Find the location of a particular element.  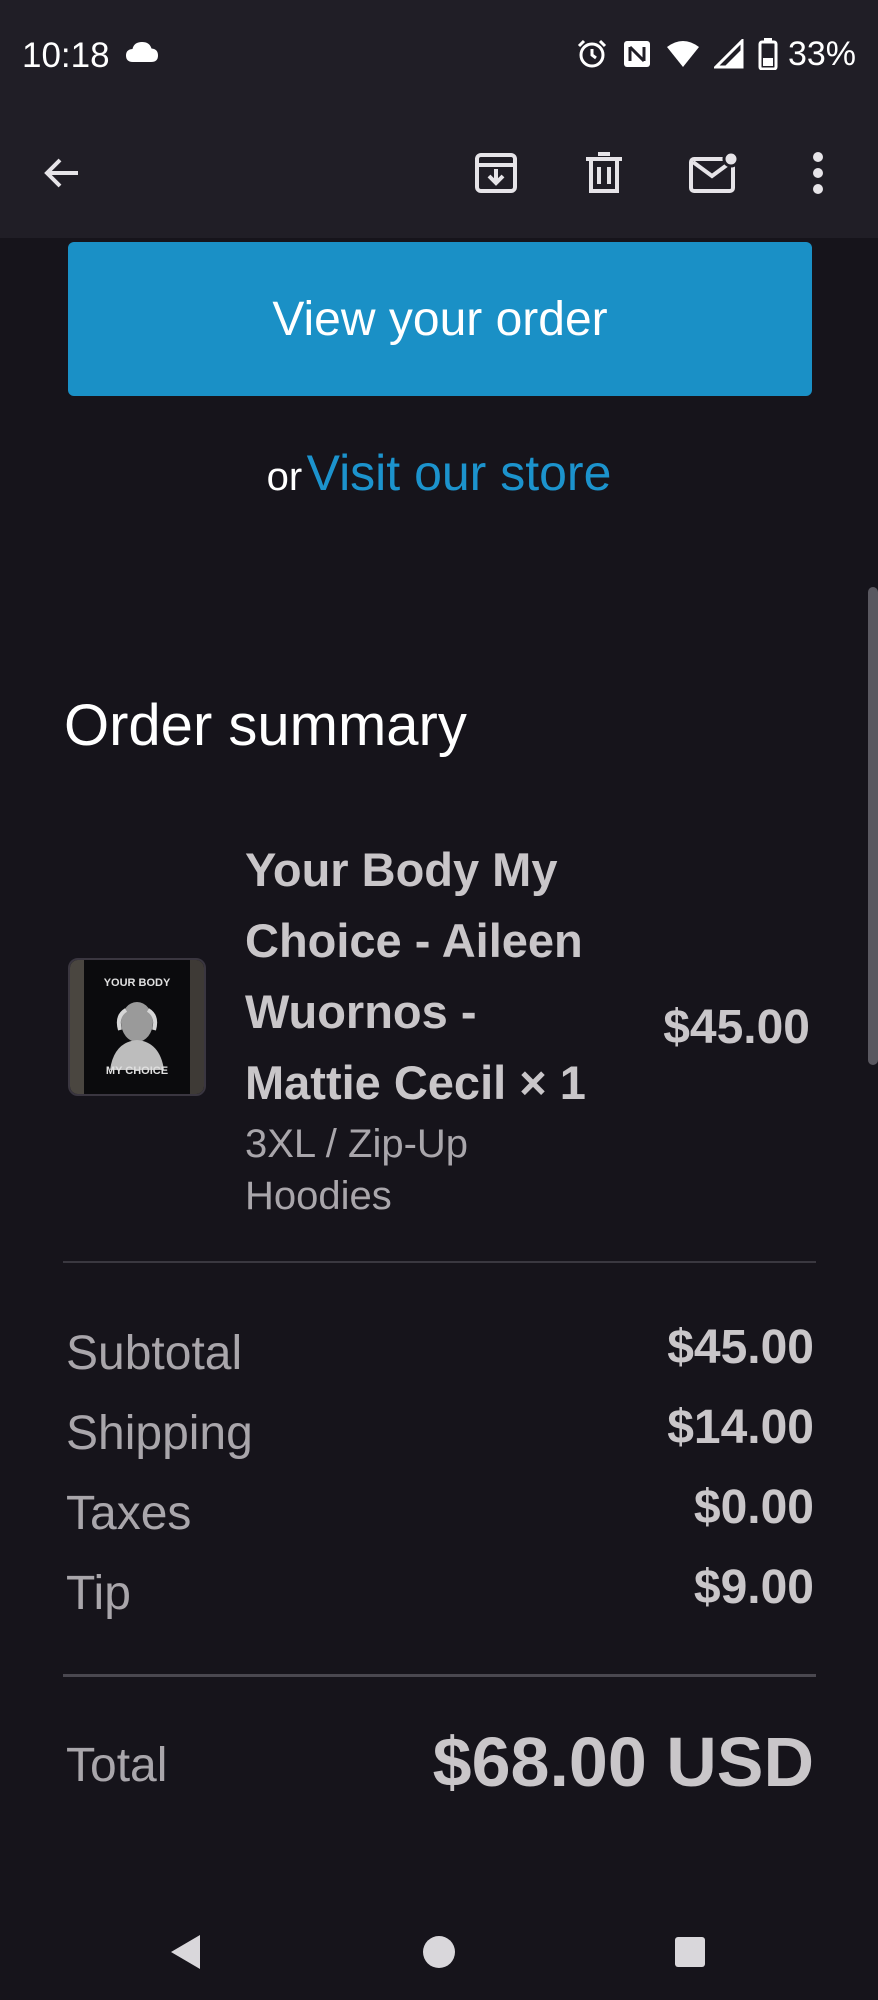

app-bar is located at coordinates (439, 173).